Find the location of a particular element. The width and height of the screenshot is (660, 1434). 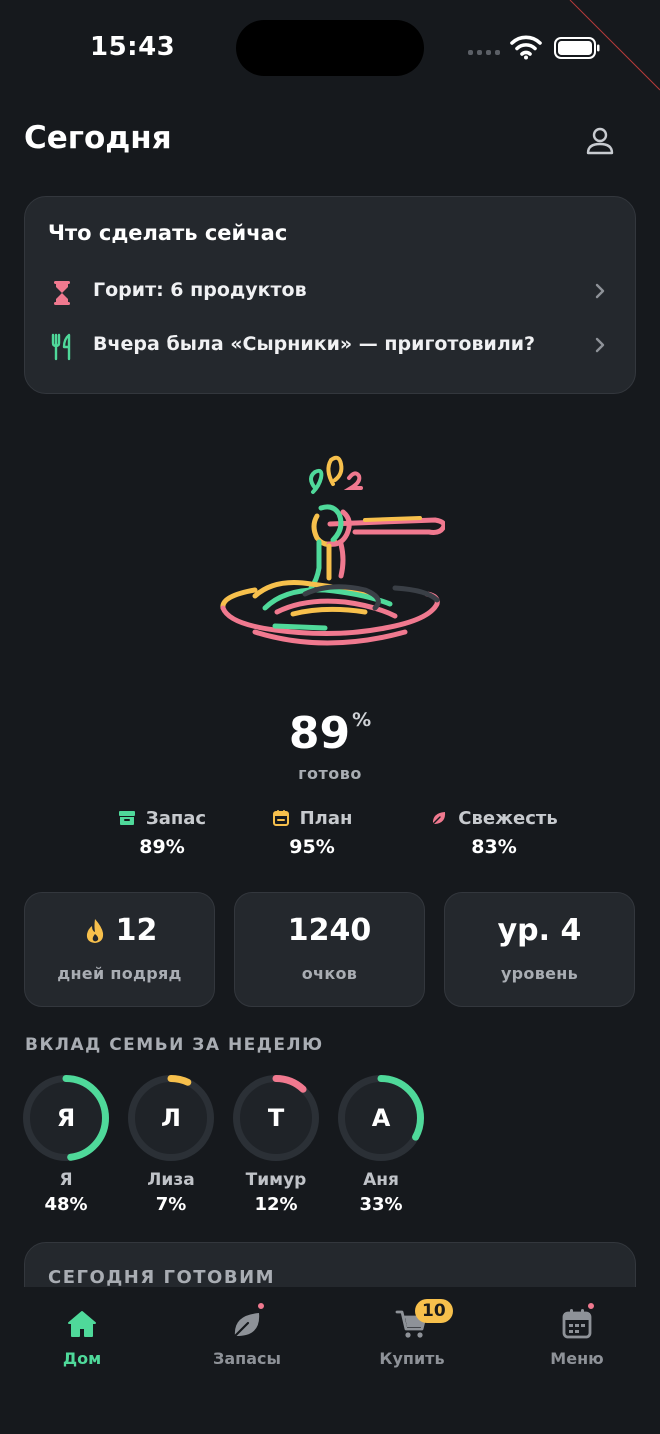

status-time: 15:43 is located at coordinates (133, 47).